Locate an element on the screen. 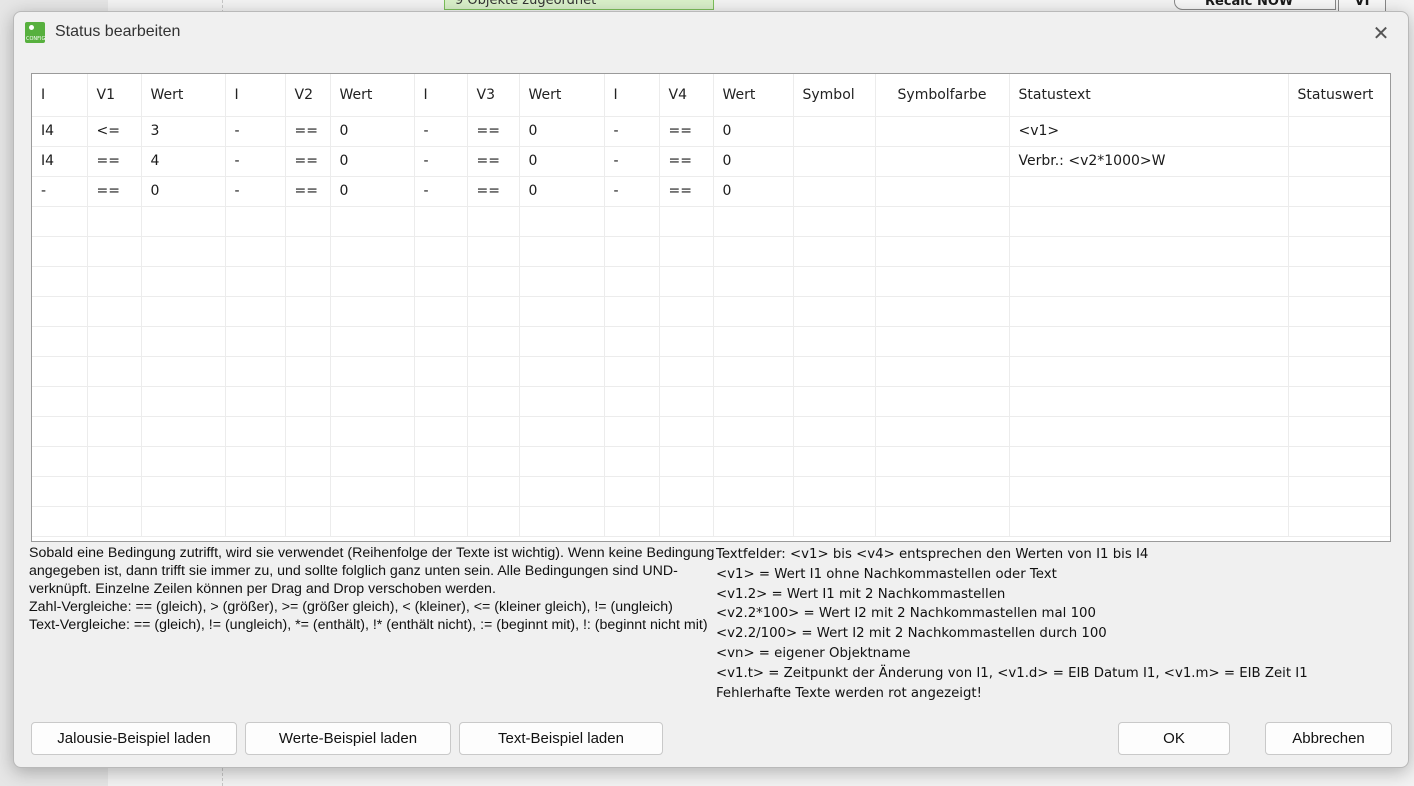  table-cell: I4 is located at coordinates (60, 131).